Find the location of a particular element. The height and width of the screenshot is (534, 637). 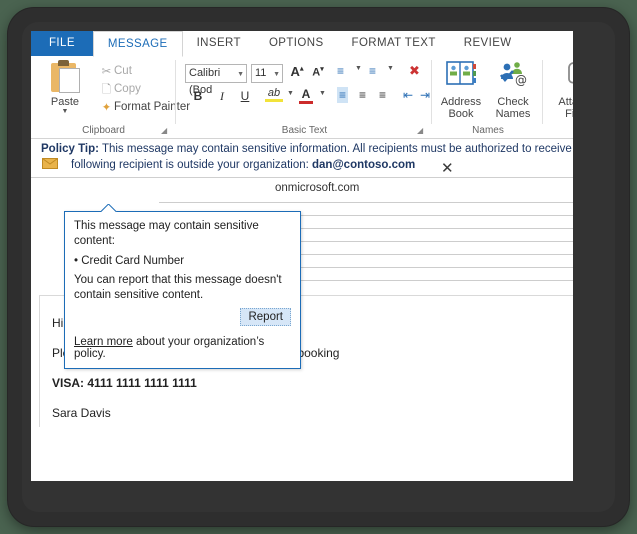

cut-button: ✂ Cut is located at coordinates (115, 71).